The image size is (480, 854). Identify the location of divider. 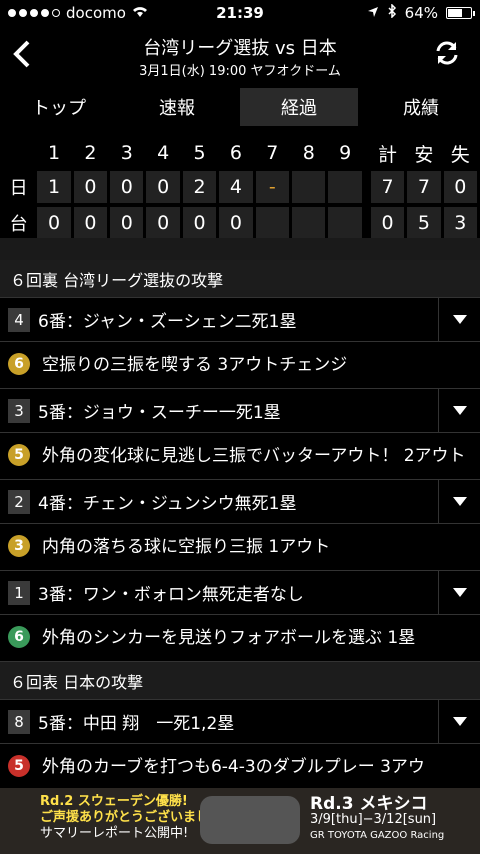
(240, 249).